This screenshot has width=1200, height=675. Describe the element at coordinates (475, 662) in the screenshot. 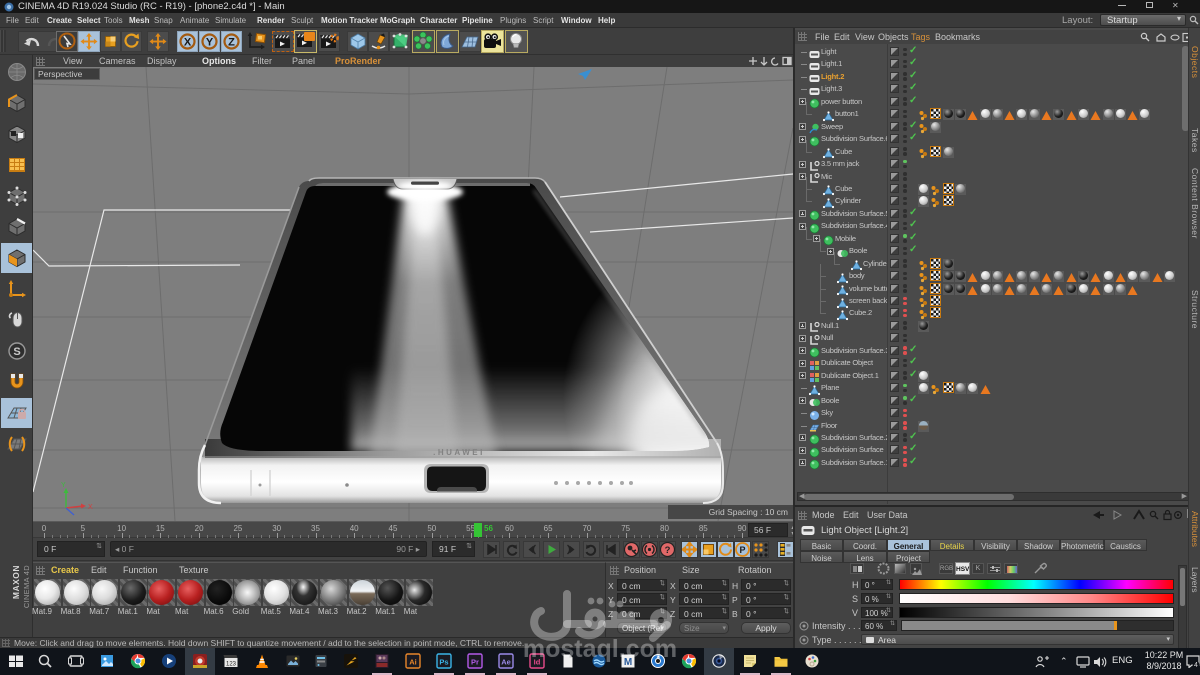

I see `svg-text: Pr` at that location.